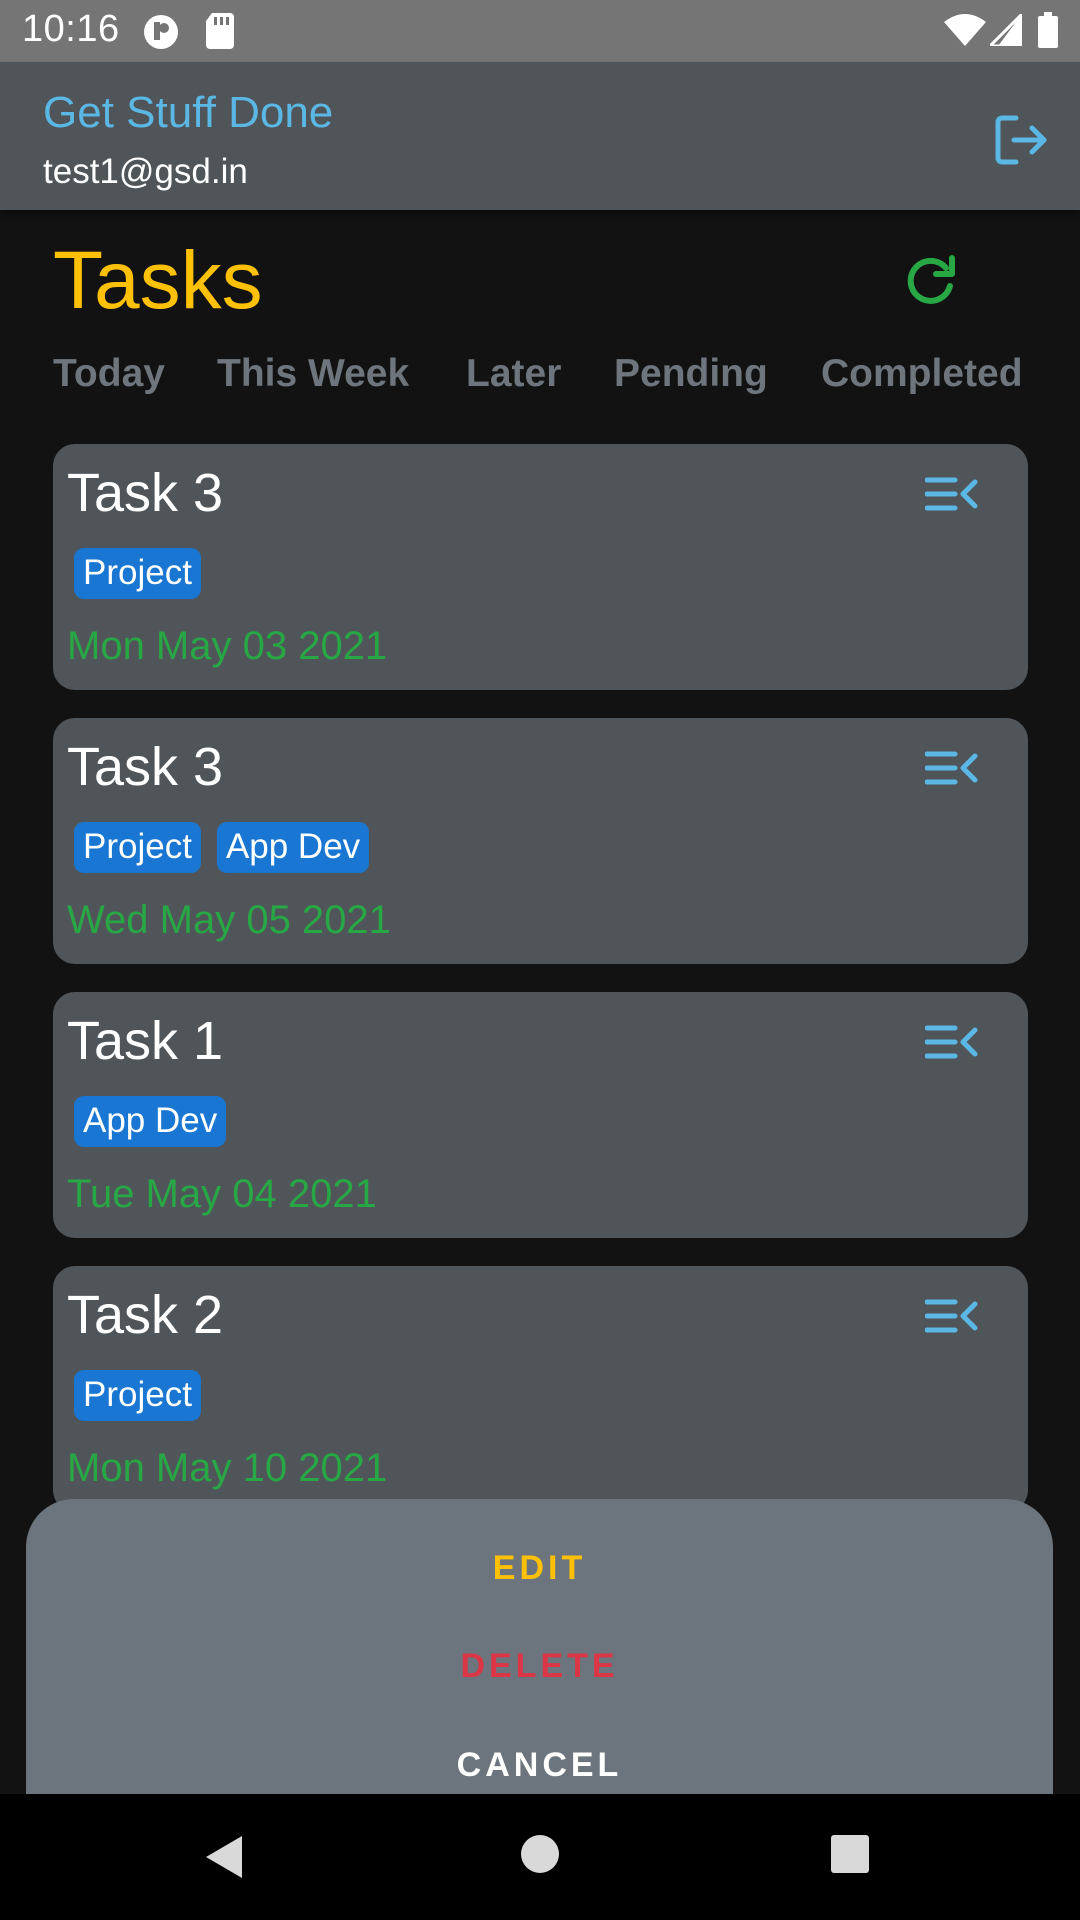  What do you see at coordinates (539, 1666) in the screenshot?
I see `delete-button: DELETE` at bounding box center [539, 1666].